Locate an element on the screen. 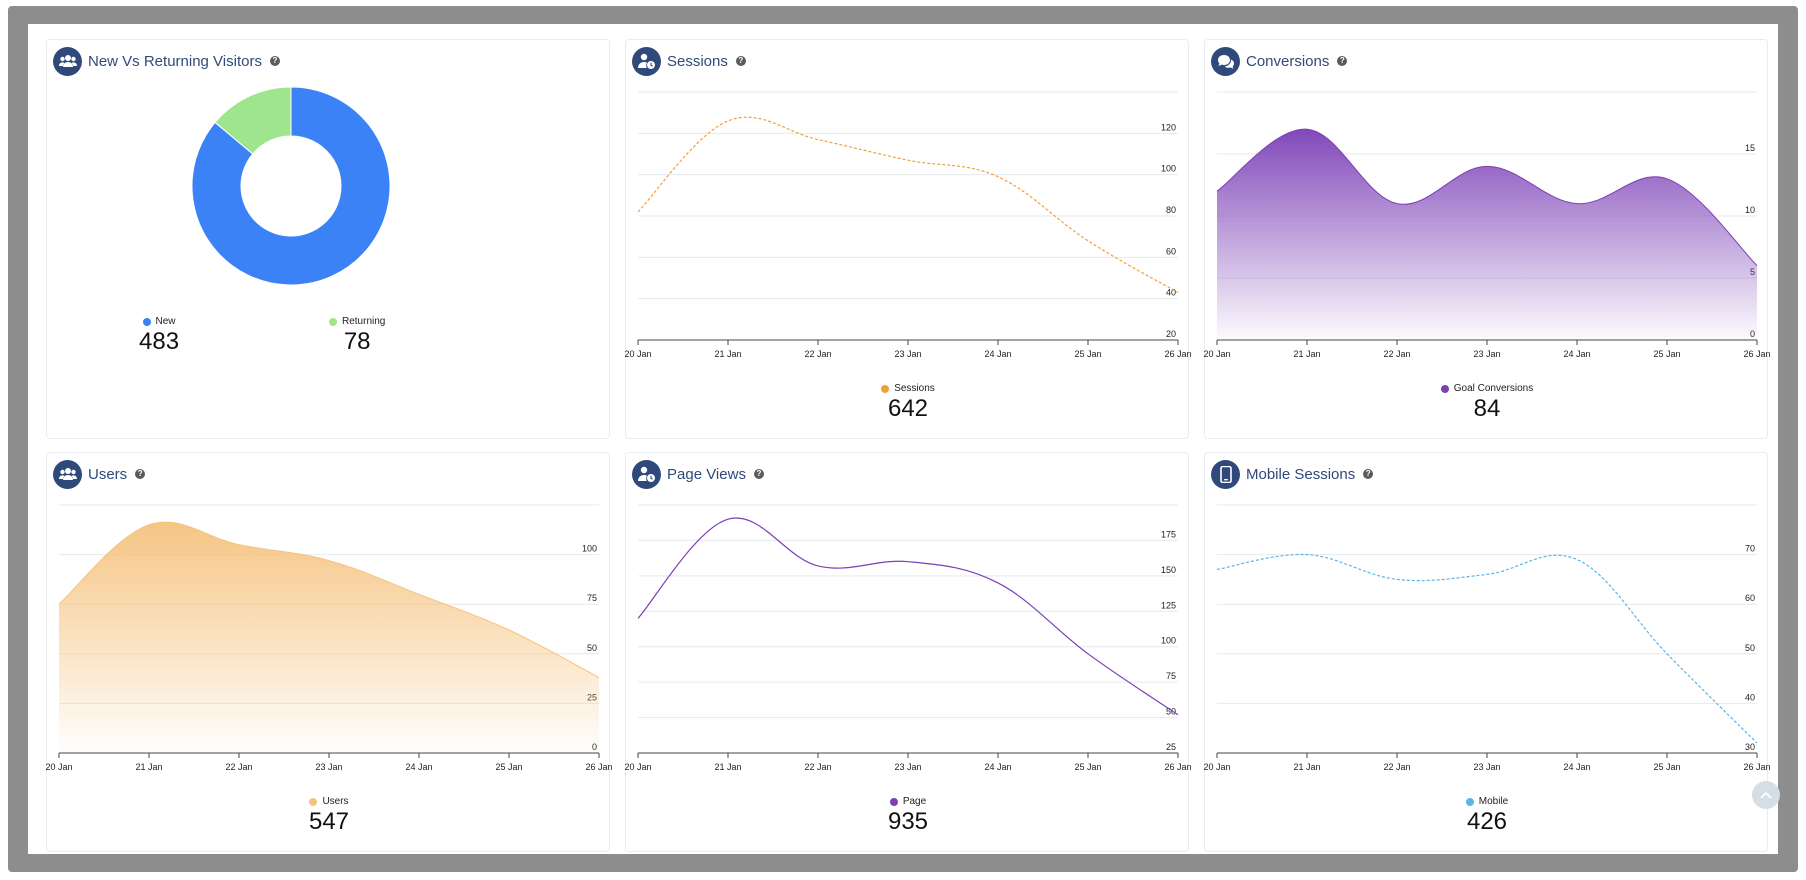 This screenshot has height=880, width=1806. metric-value: 483 is located at coordinates (159, 341).